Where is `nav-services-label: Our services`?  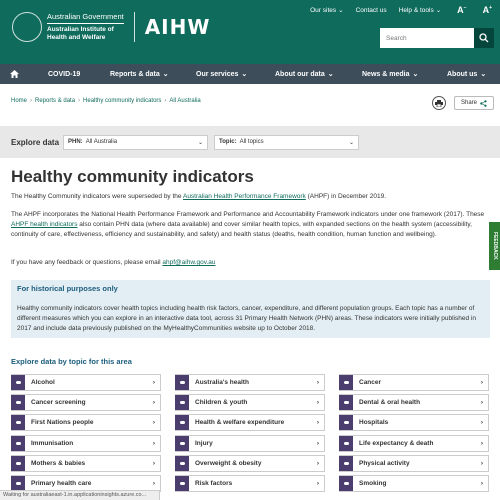 nav-services-label: Our services is located at coordinates (217, 74).